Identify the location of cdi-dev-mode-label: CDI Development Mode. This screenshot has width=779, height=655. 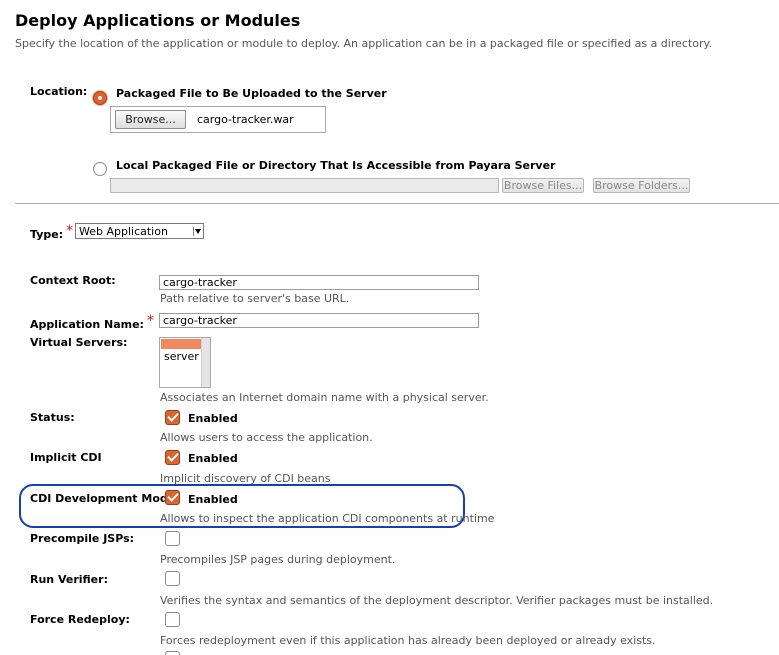
(103, 498).